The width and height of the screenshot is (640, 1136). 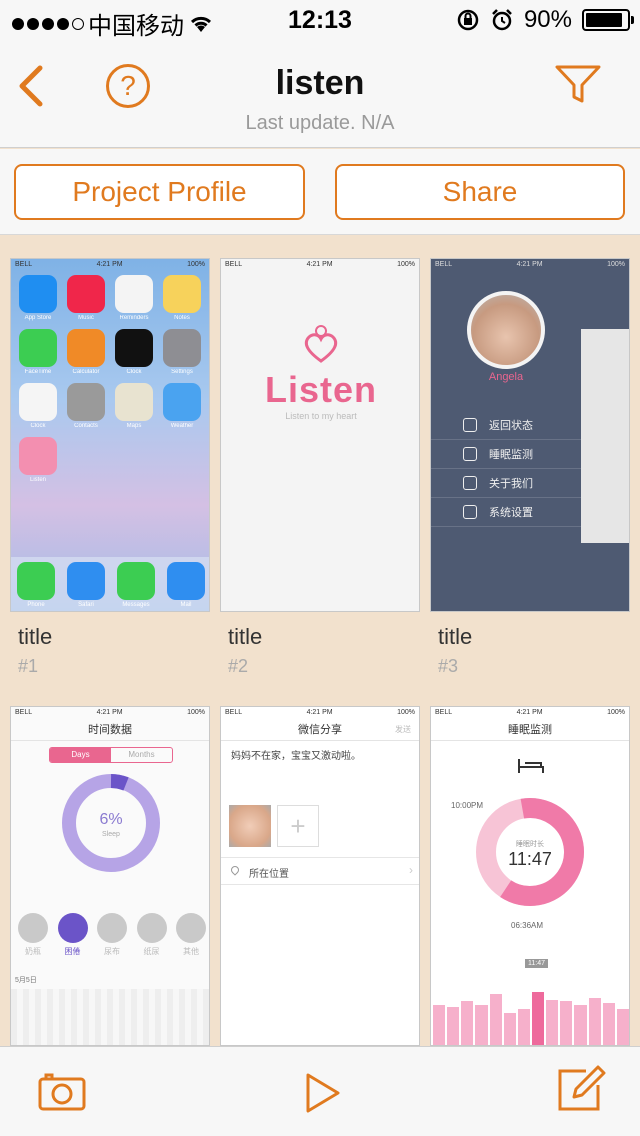 What do you see at coordinates (298, 826) in the screenshot?
I see `add-photo-icon: +` at bounding box center [298, 826].